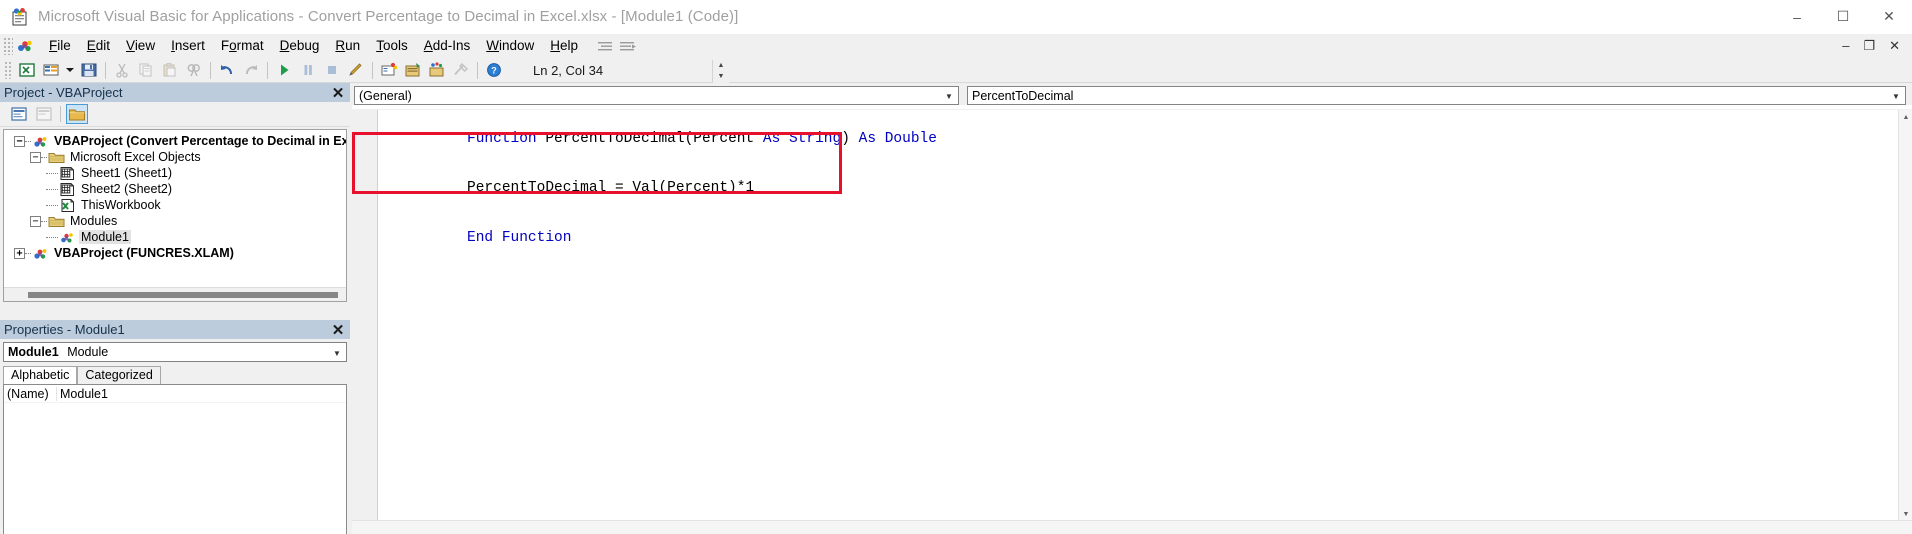 The height and width of the screenshot is (534, 1912). What do you see at coordinates (175, 221) in the screenshot?
I see `tree-item-modules: − Modules` at bounding box center [175, 221].